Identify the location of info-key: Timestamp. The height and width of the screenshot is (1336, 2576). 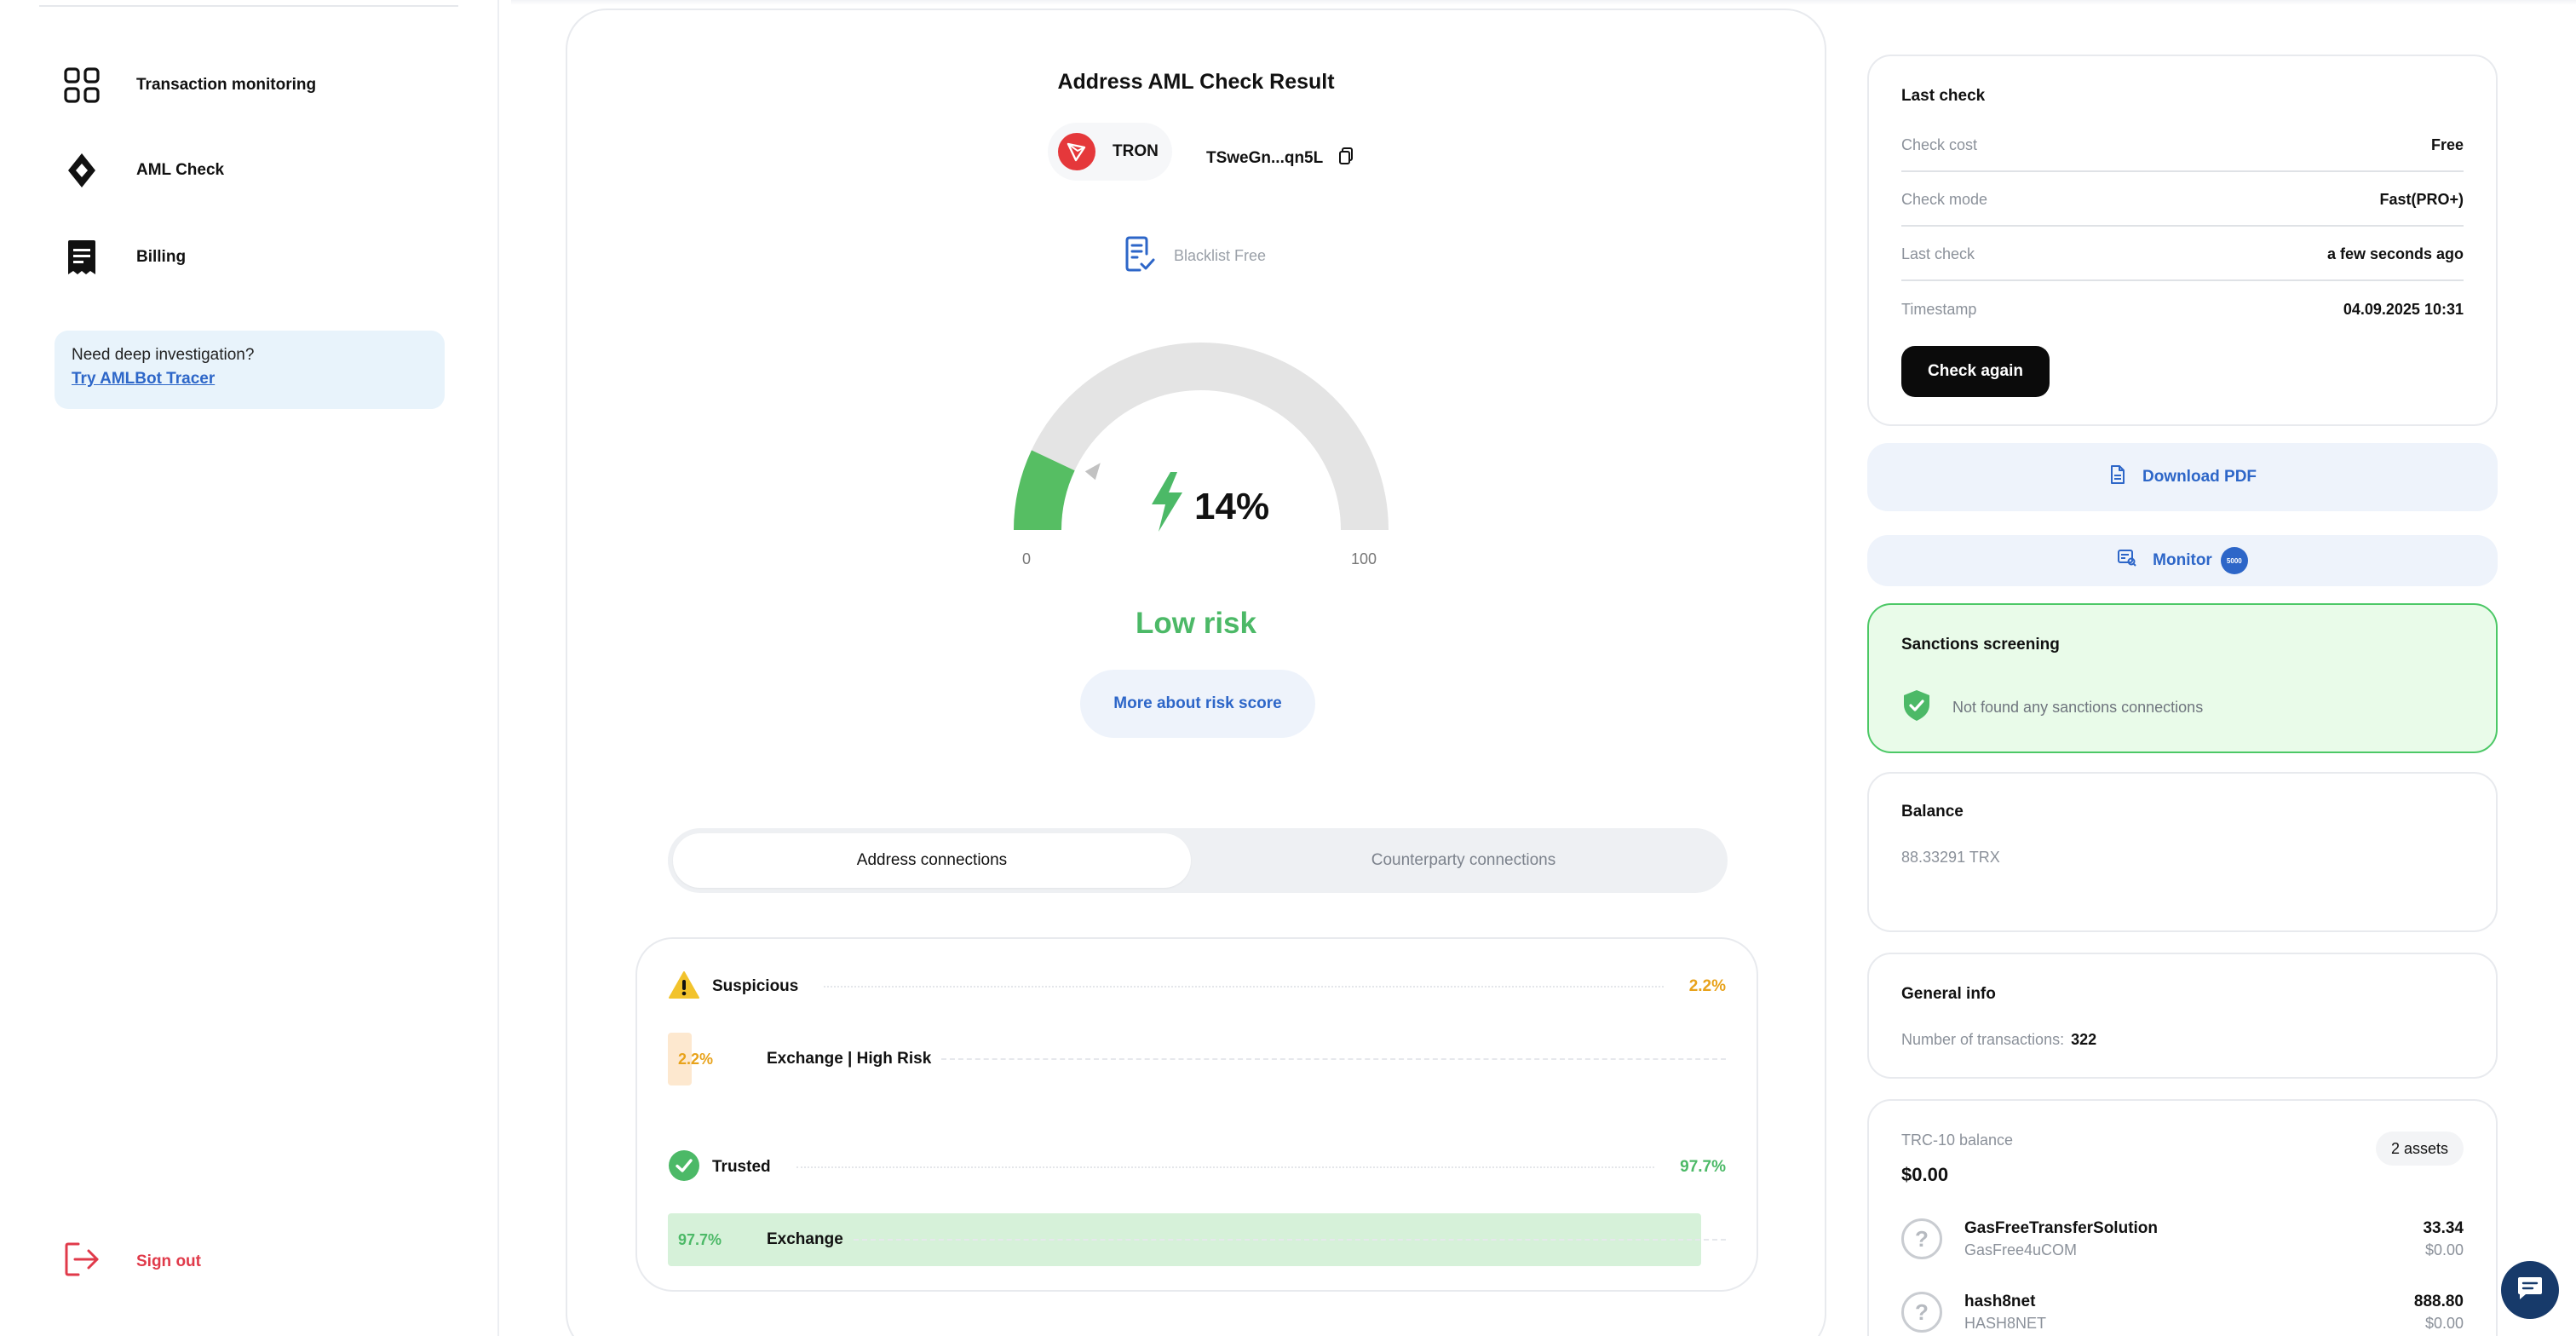
(1939, 309).